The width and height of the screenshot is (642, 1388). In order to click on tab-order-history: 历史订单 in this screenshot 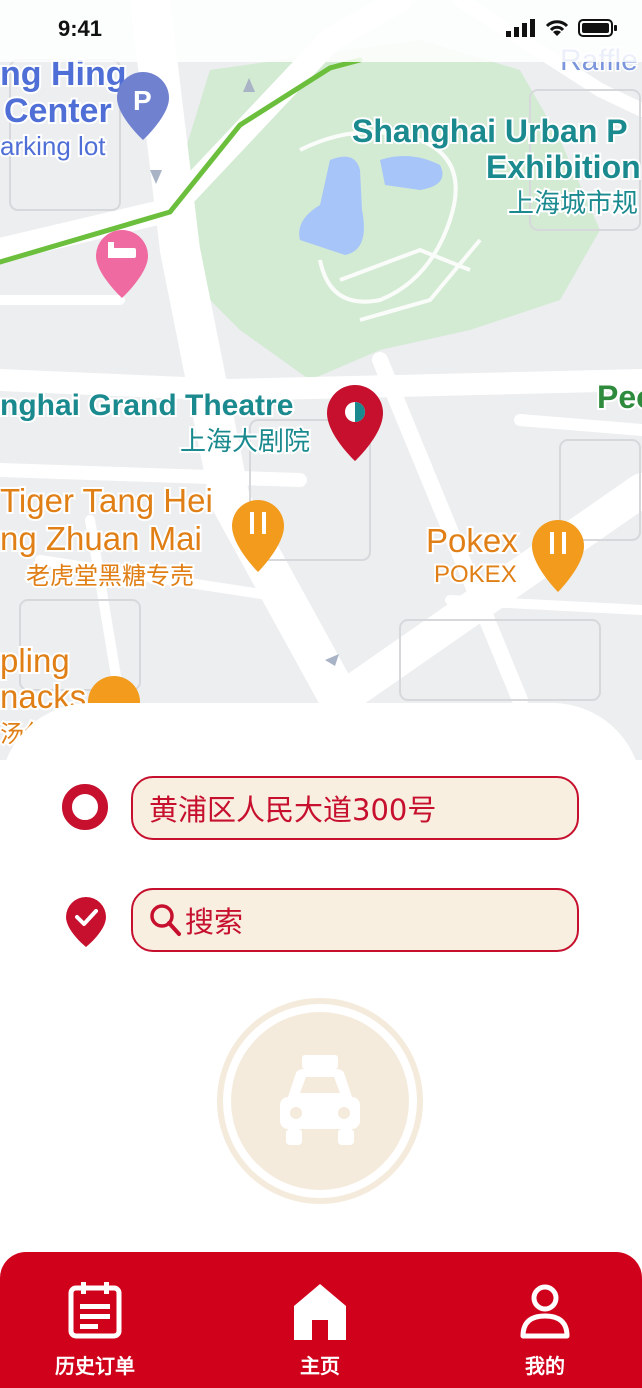, I will do `click(97, 1320)`.